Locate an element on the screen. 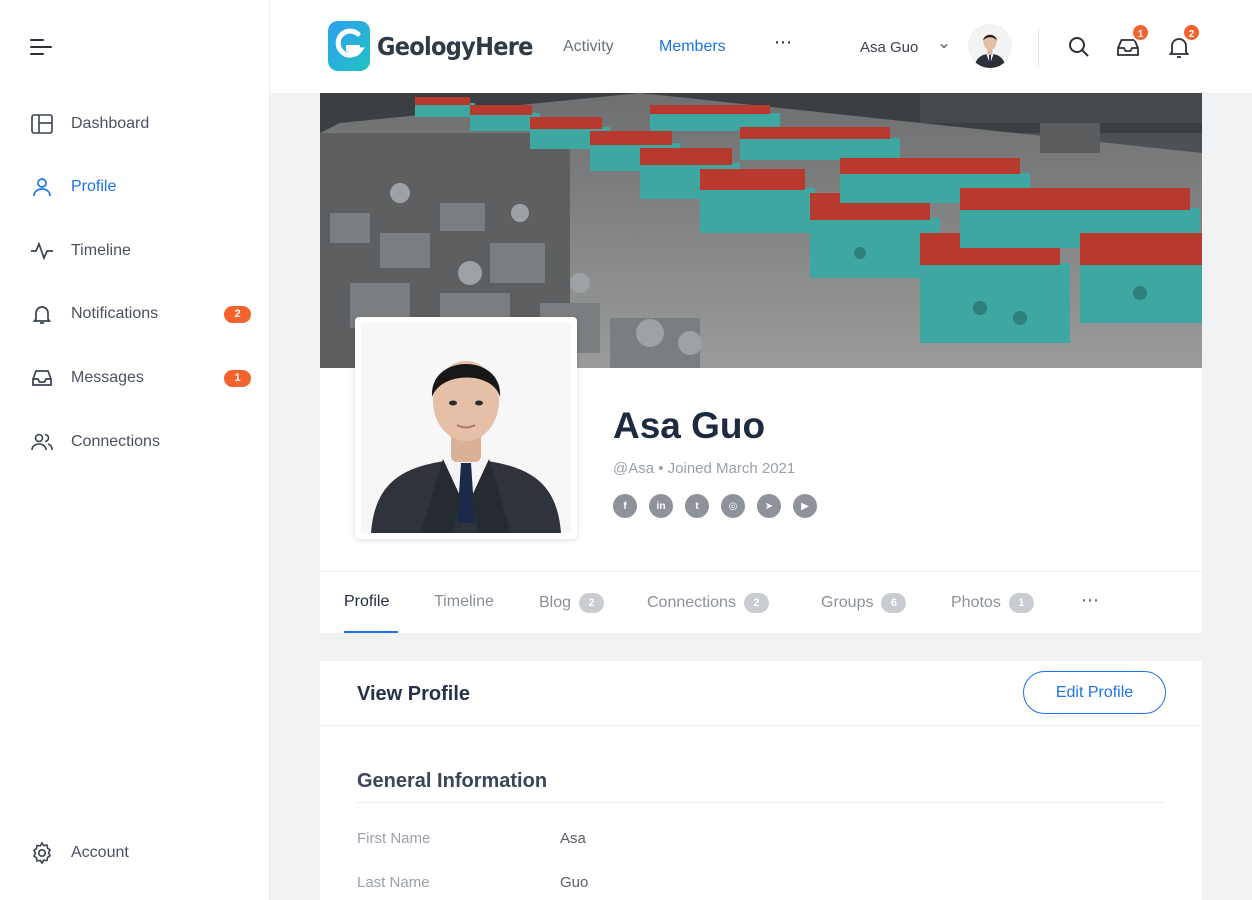 The width and height of the screenshot is (1252, 900). section-title: General Information is located at coordinates (452, 781).